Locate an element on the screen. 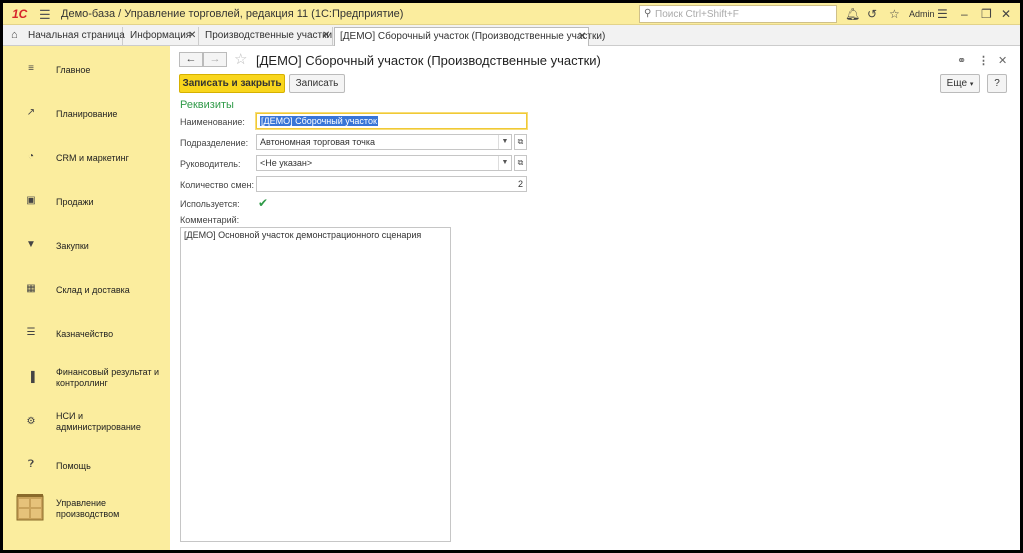  sidebar-item-help: ❓︎ Помощь is located at coordinates (86, 466).